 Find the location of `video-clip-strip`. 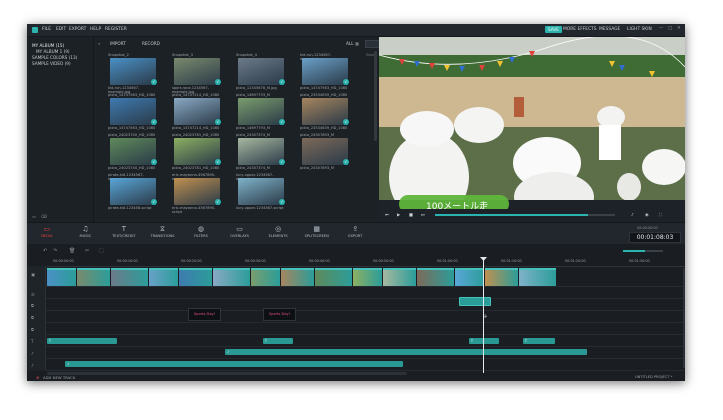

video-clip-strip is located at coordinates (301, 277).